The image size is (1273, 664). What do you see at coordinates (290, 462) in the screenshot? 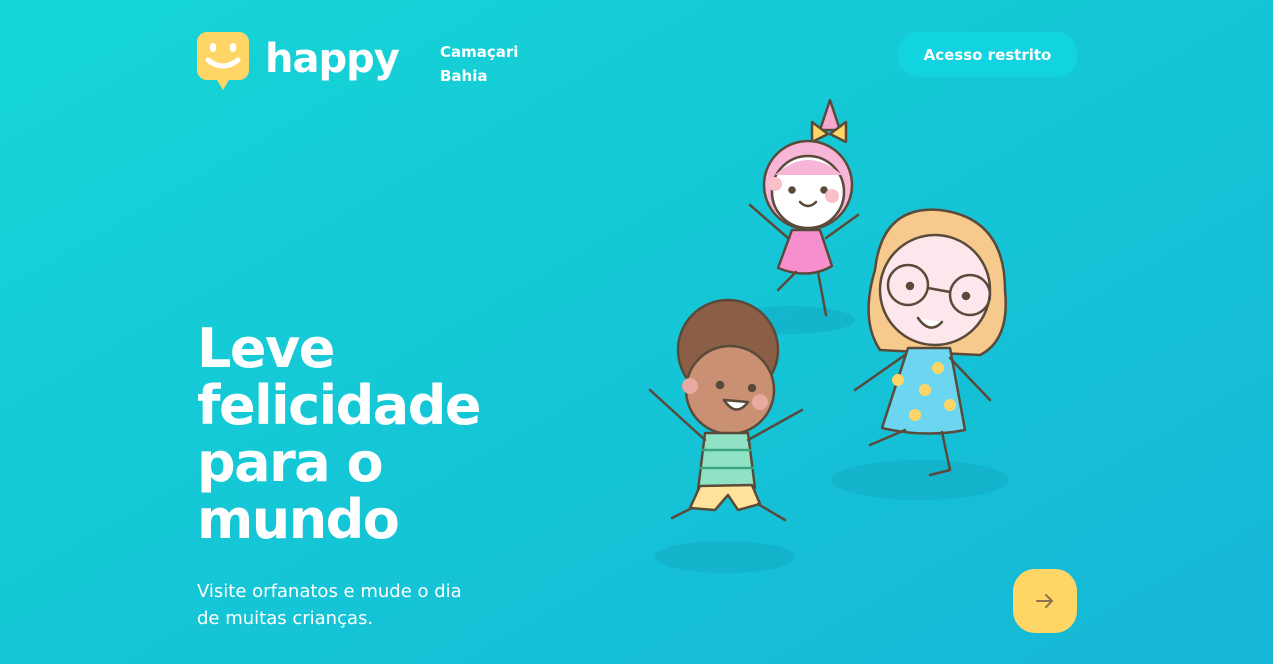
I see `hero-title-line: para o` at bounding box center [290, 462].